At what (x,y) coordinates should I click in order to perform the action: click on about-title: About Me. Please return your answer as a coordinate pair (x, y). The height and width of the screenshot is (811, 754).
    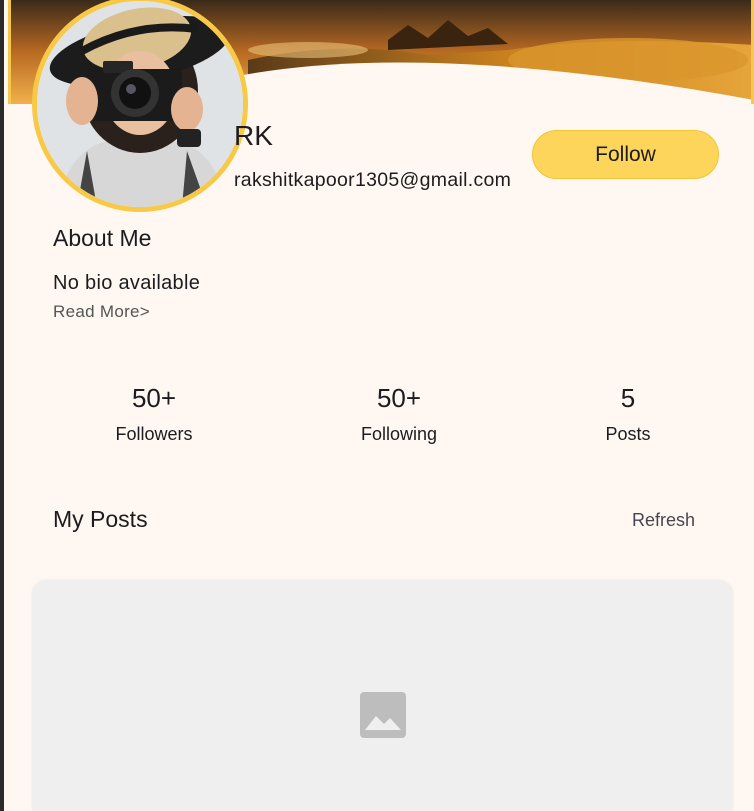
    Looking at the image, I should click on (102, 238).